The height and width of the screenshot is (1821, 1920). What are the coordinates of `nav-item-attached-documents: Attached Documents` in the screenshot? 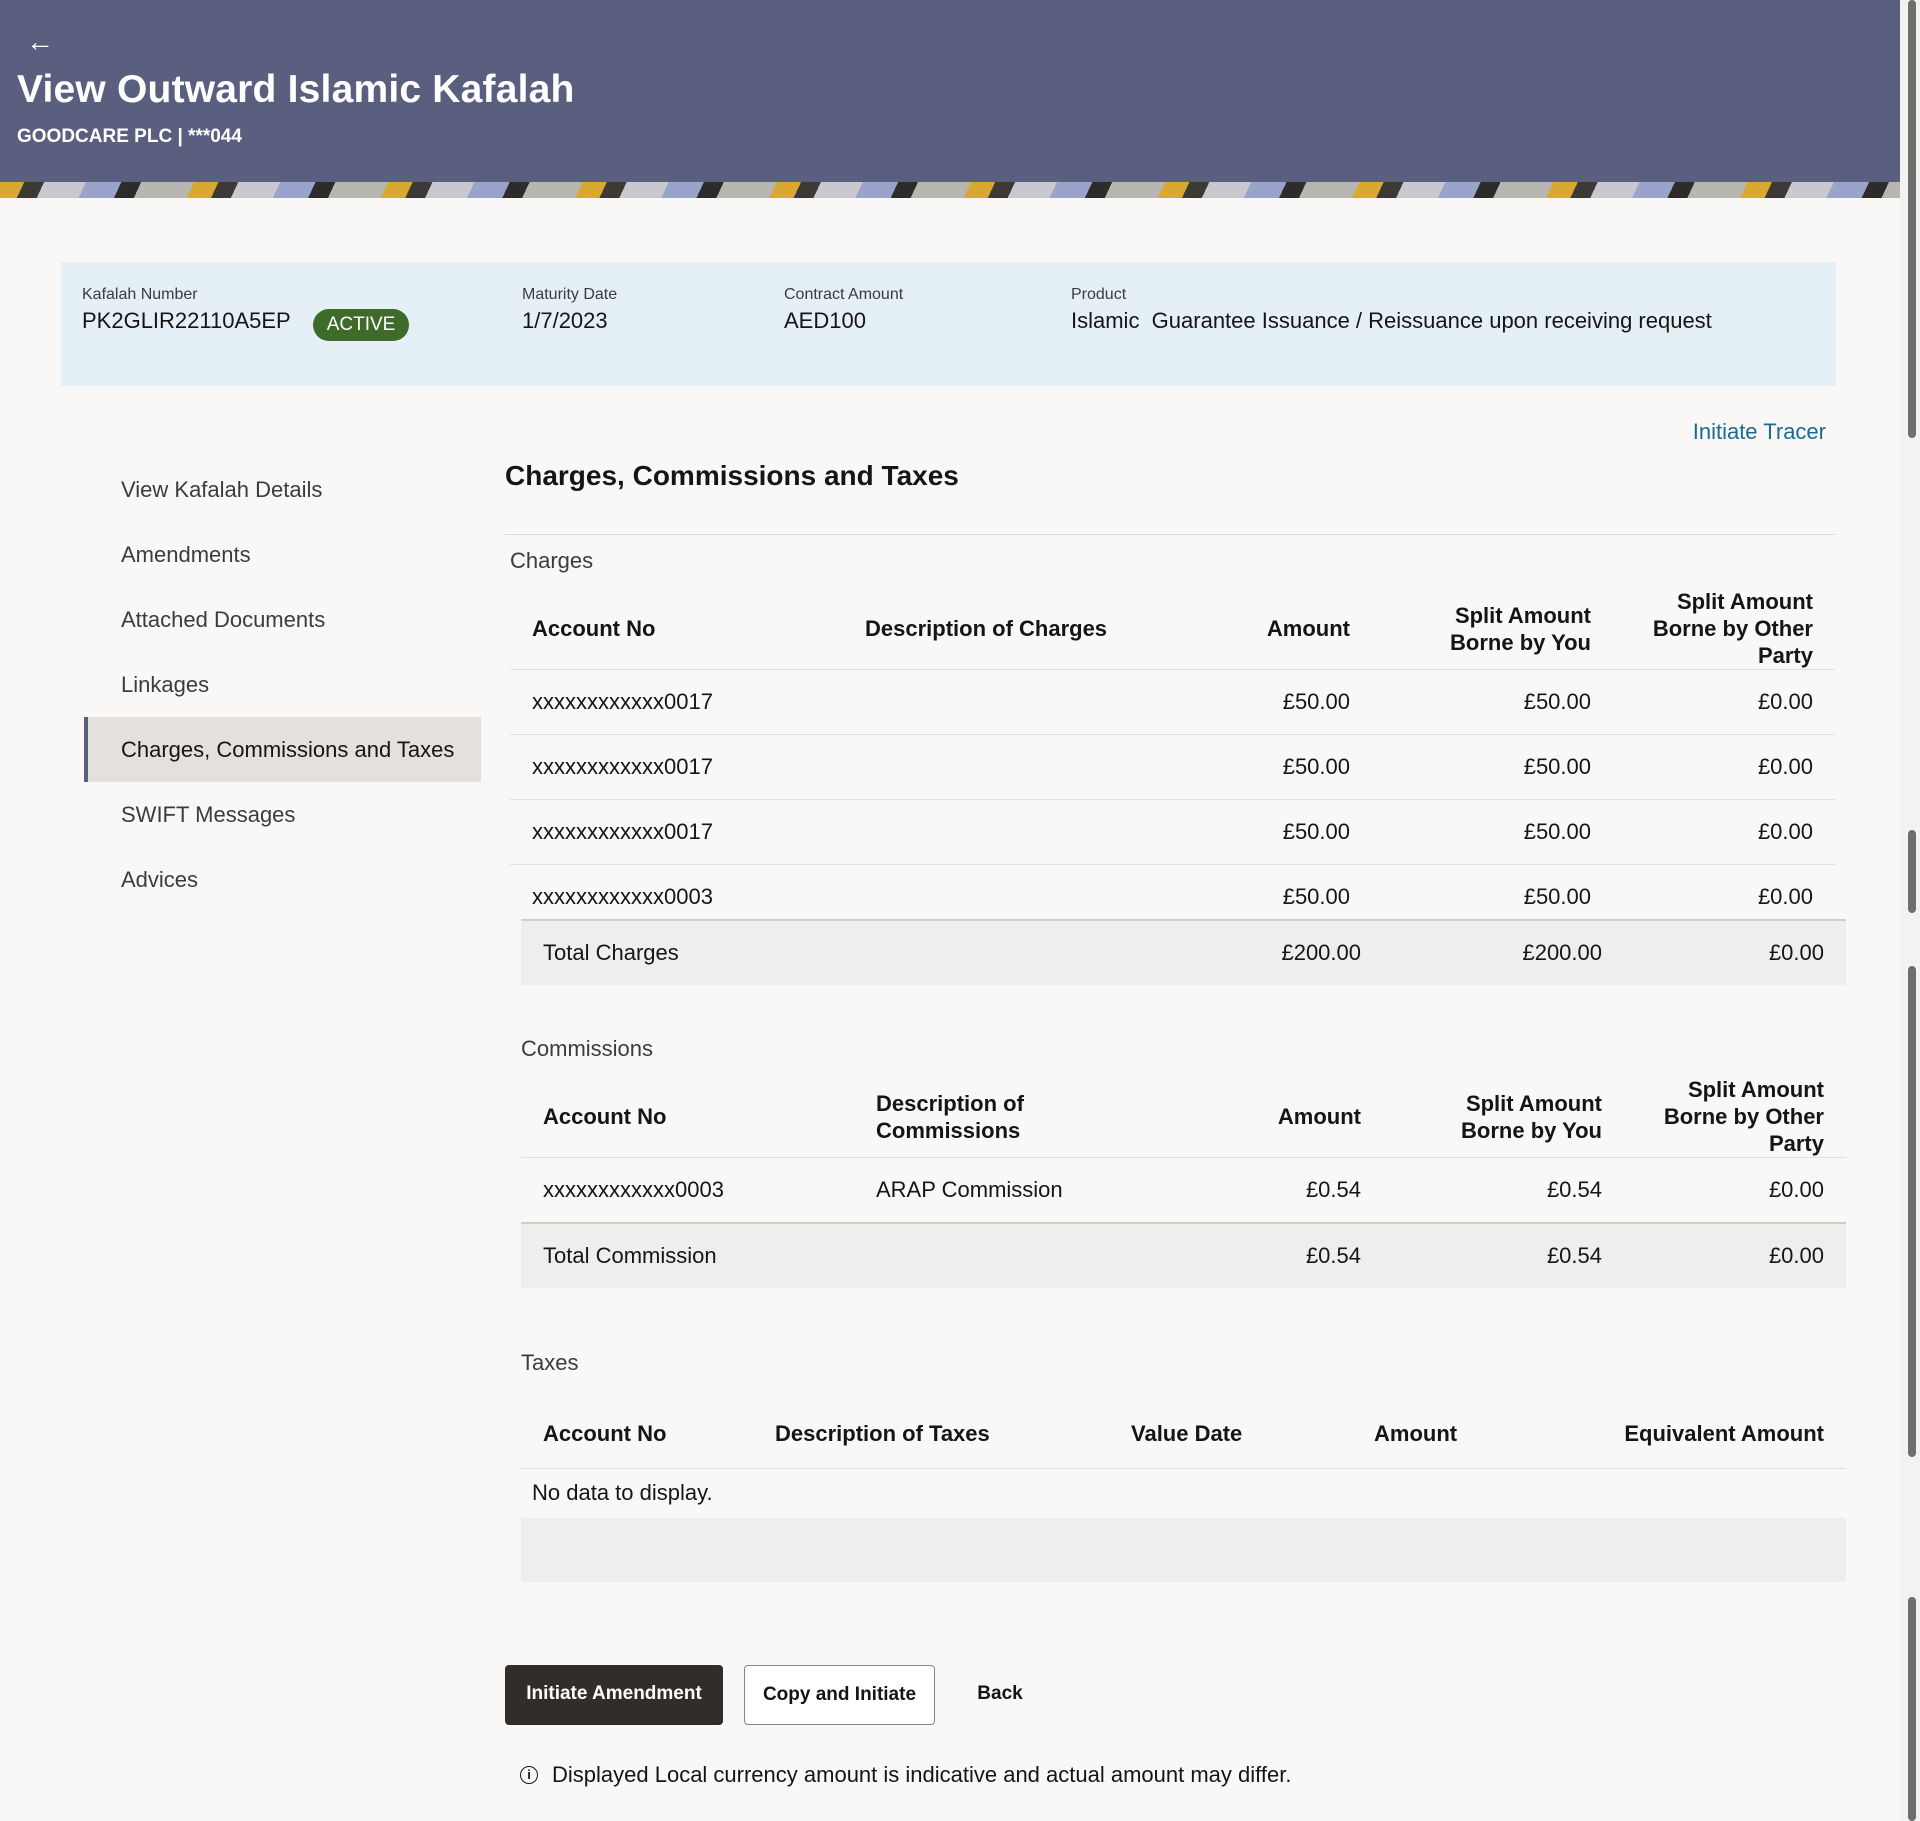 It's located at (282, 619).